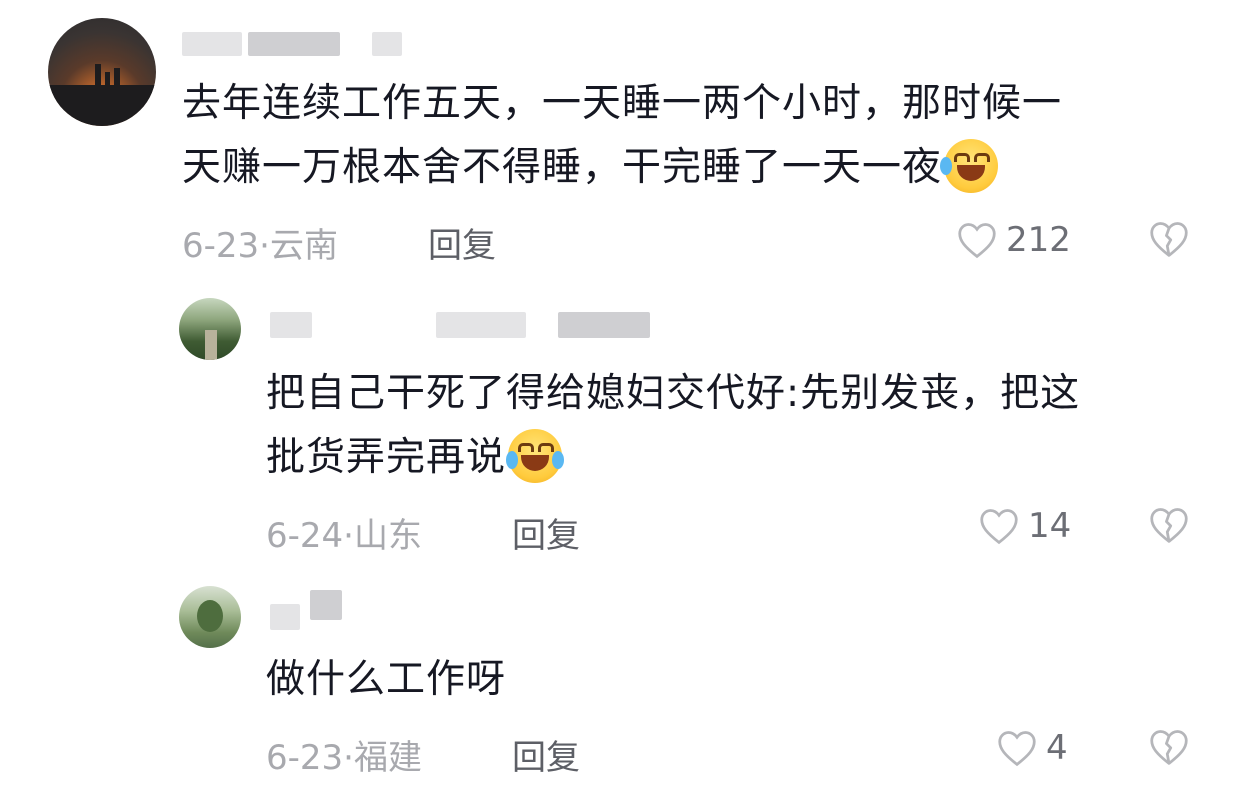 This screenshot has height=788, width=1242. I want to click on like-count: 212, so click(1038, 240).